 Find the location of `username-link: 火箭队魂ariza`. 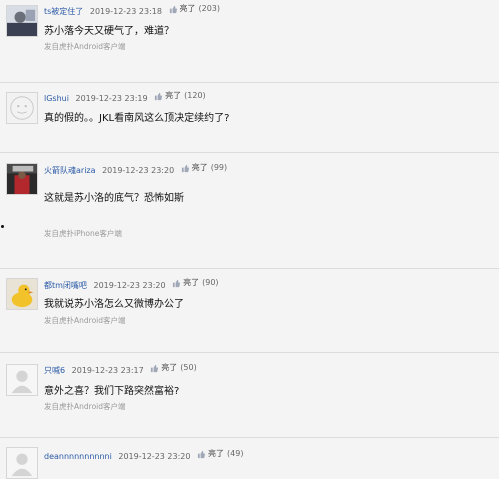

username-link: 火箭队魂ariza is located at coordinates (70, 170).